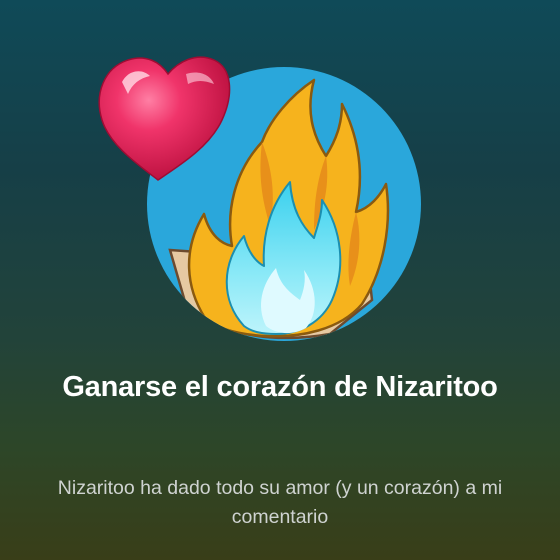 The width and height of the screenshot is (560, 560). I want to click on achievement-title: Ganarse el corazón de Nizaritoo, so click(280, 387).